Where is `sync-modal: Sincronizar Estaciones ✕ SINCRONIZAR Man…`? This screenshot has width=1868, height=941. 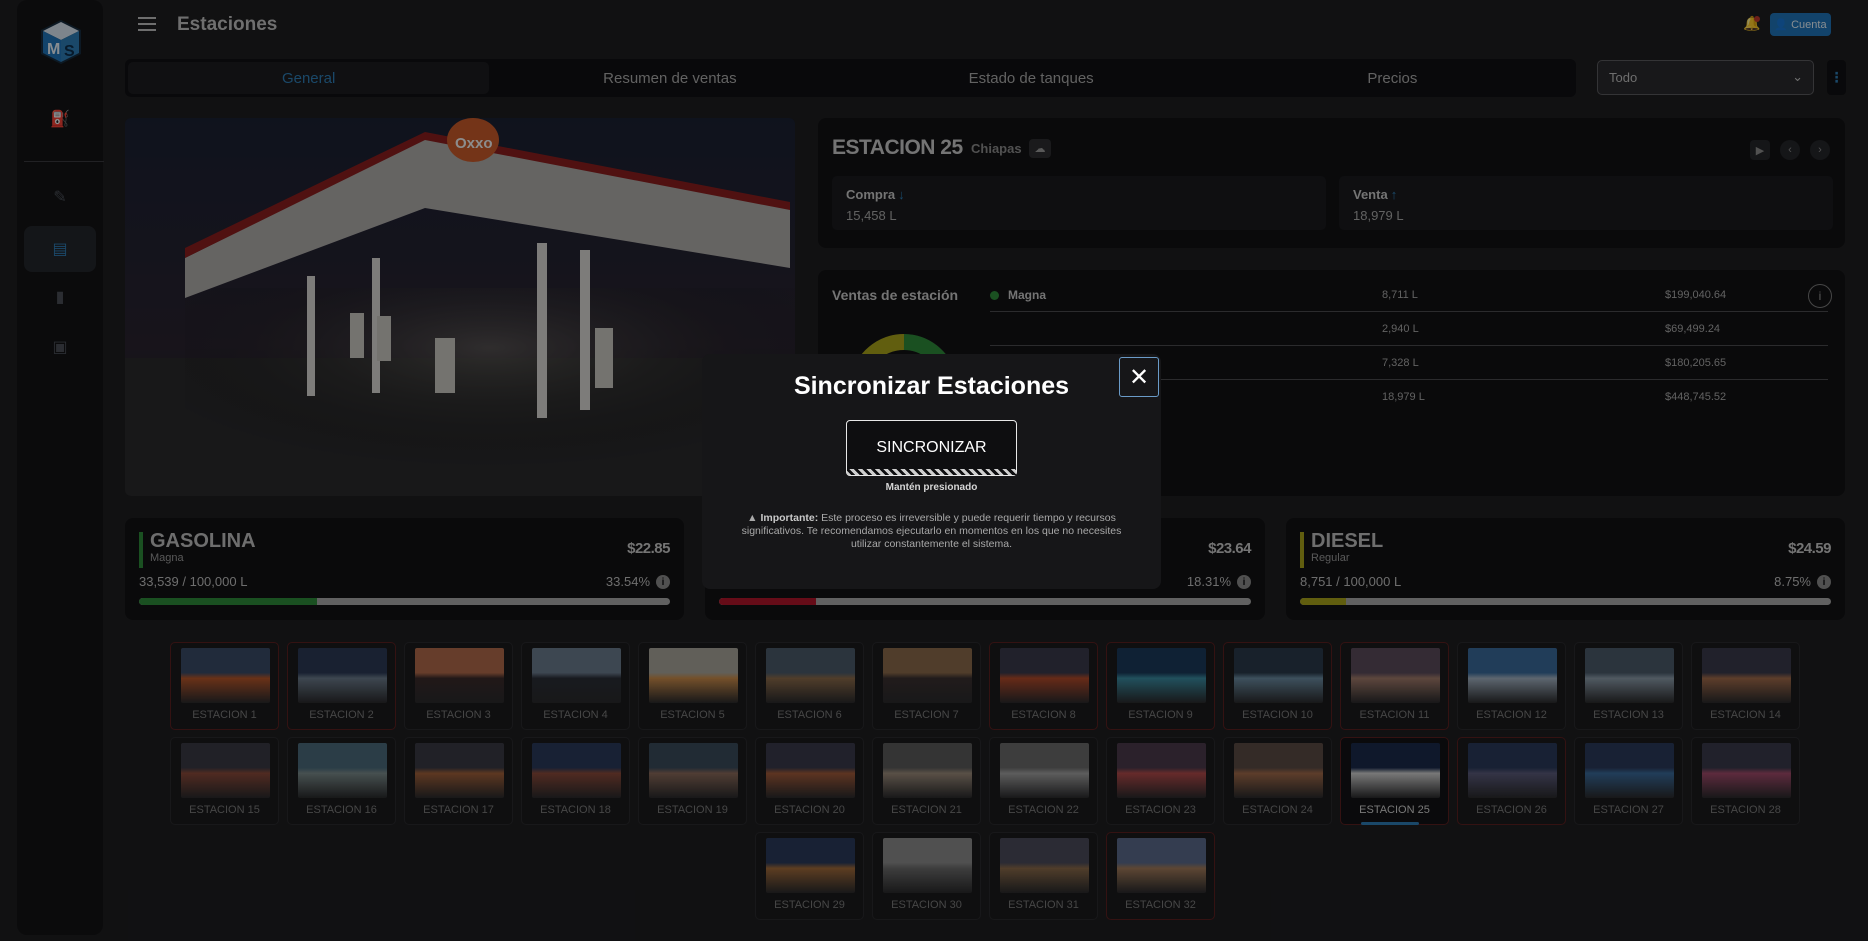
sync-modal: Sincronizar Estaciones ✕ SINCRONIZAR Man… is located at coordinates (931, 471).